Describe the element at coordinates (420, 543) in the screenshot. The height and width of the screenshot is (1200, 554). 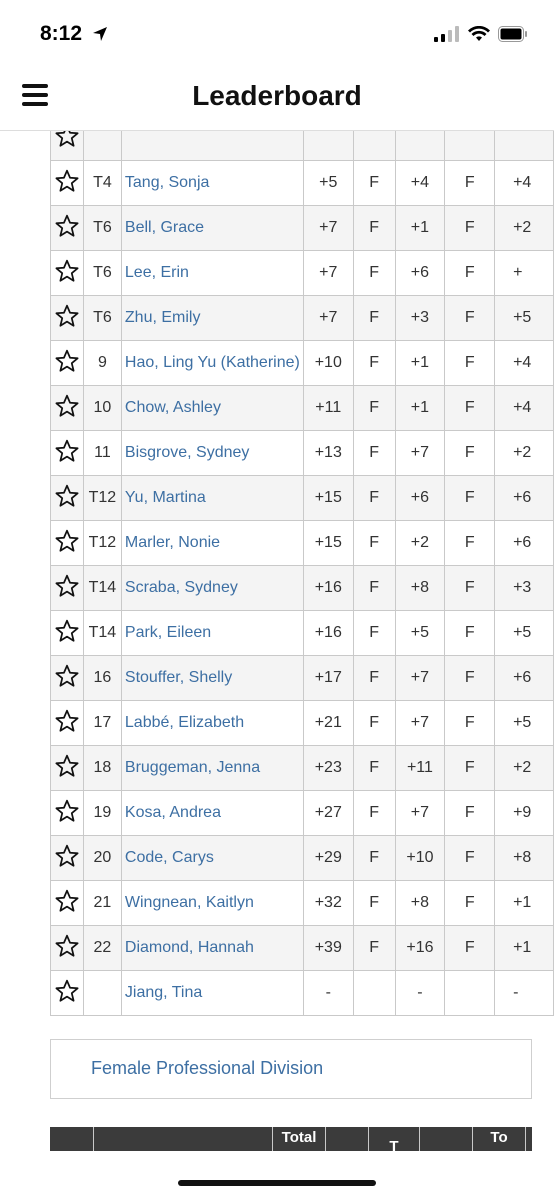
I see `round-score-cell: +2` at that location.